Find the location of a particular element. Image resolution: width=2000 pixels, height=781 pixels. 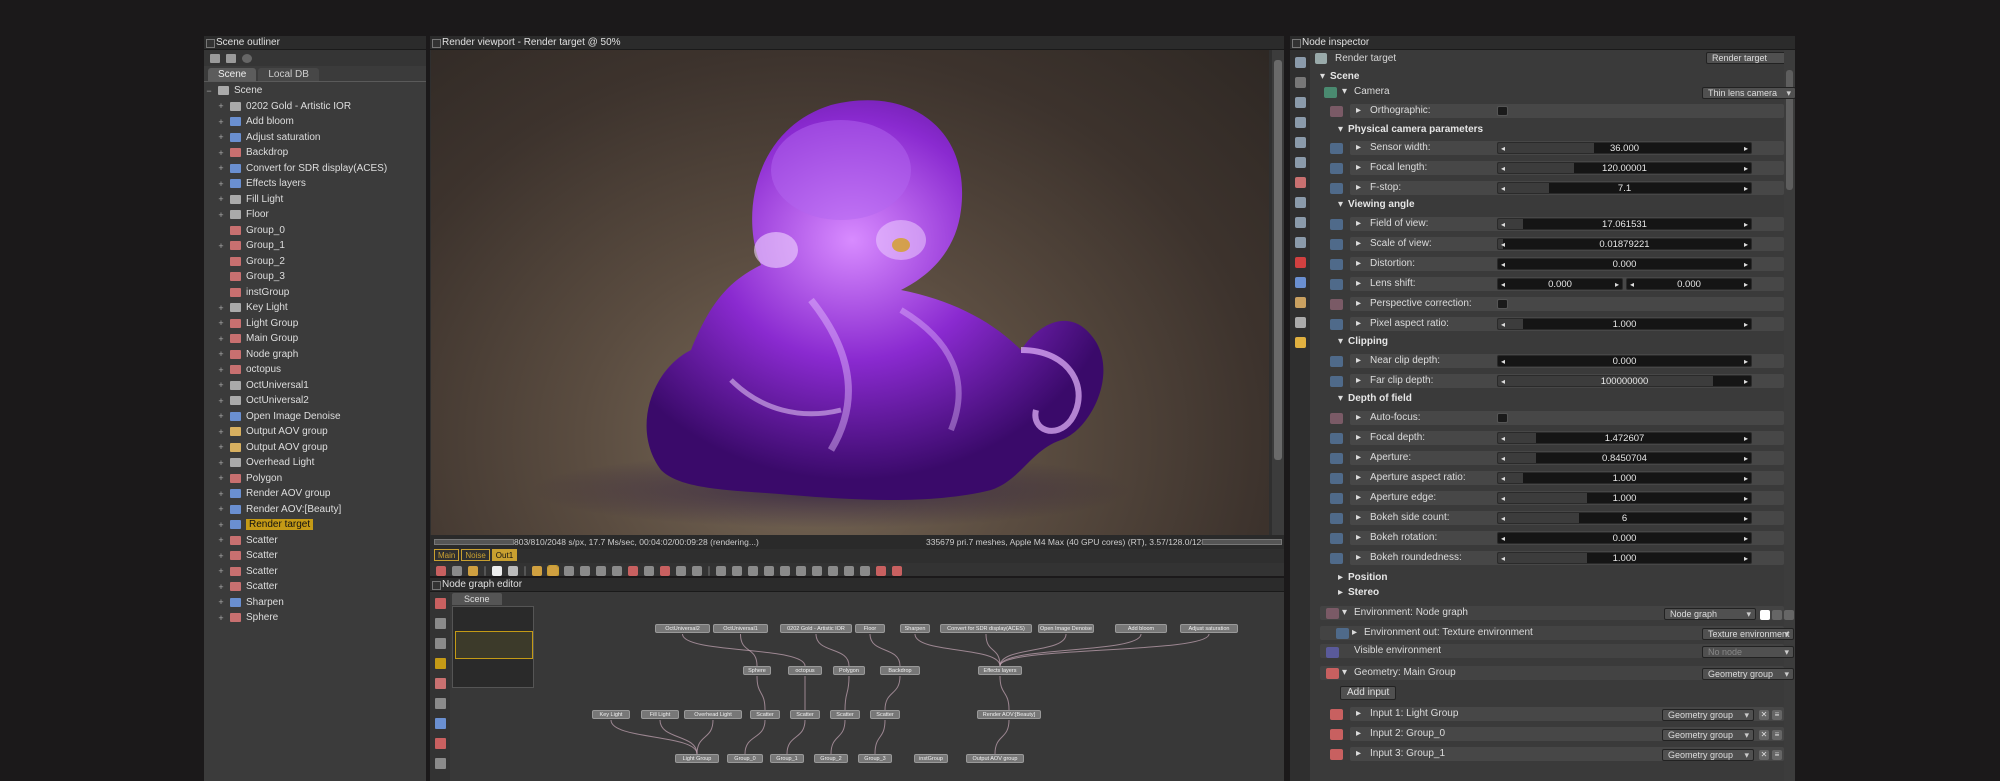

remove-input-icon: ✕ is located at coordinates (1764, 755).